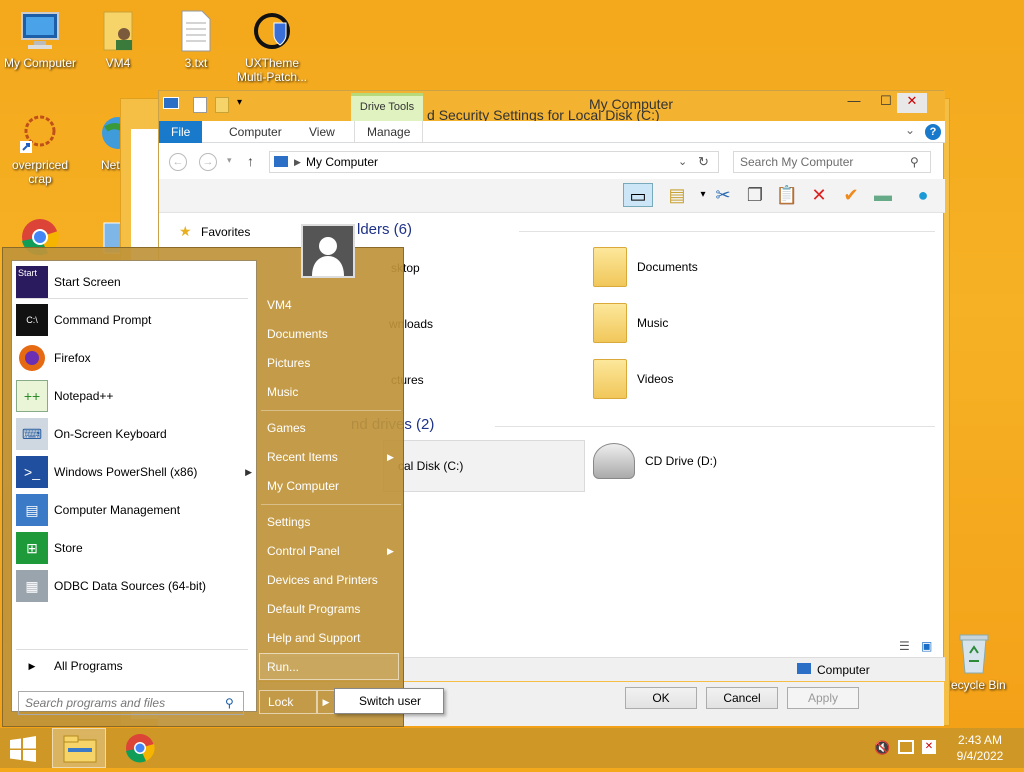  I want to click on new-folder-qat-icon, so click(222, 105).